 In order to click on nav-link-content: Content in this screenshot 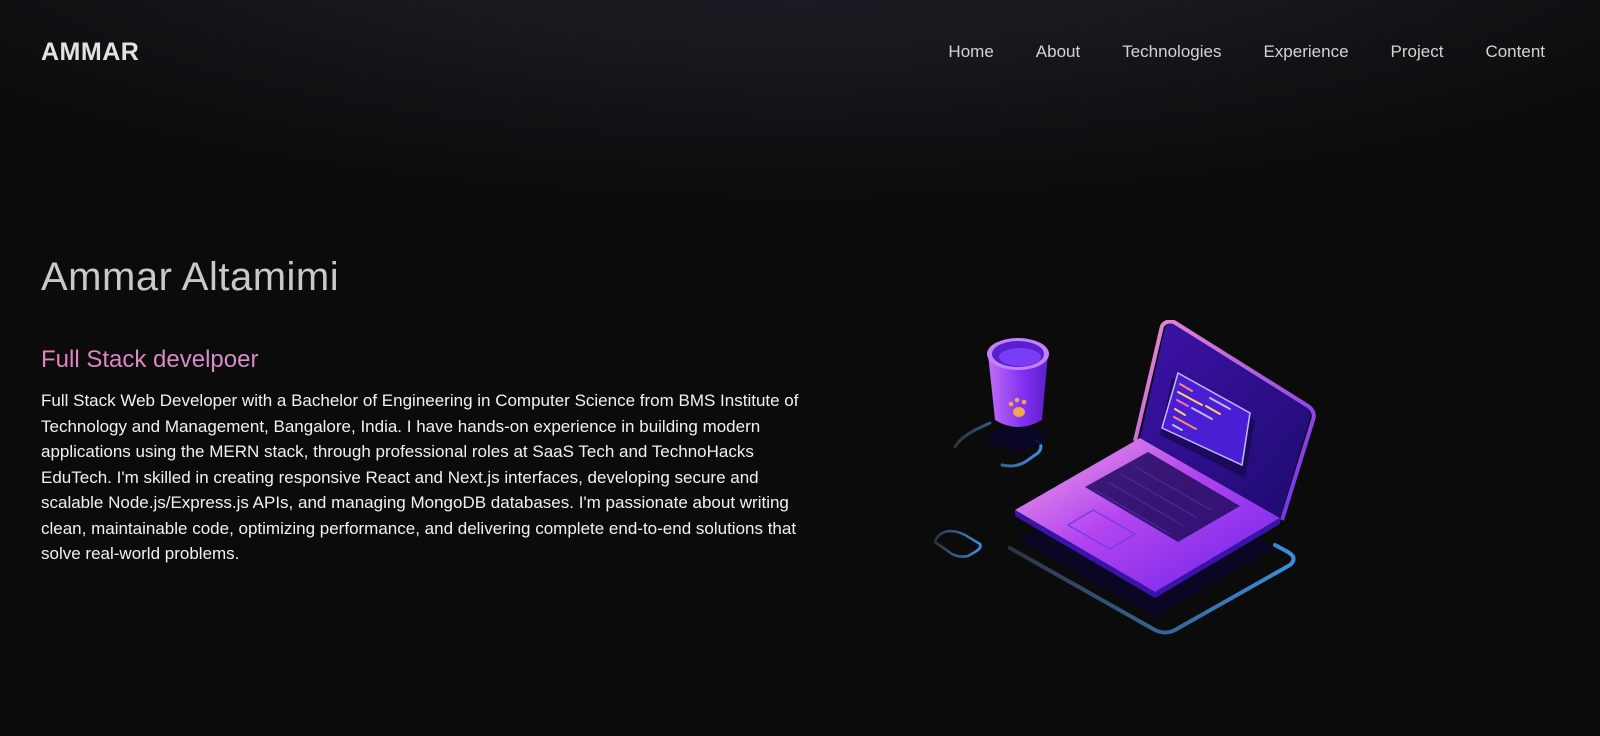, I will do `click(1515, 52)`.